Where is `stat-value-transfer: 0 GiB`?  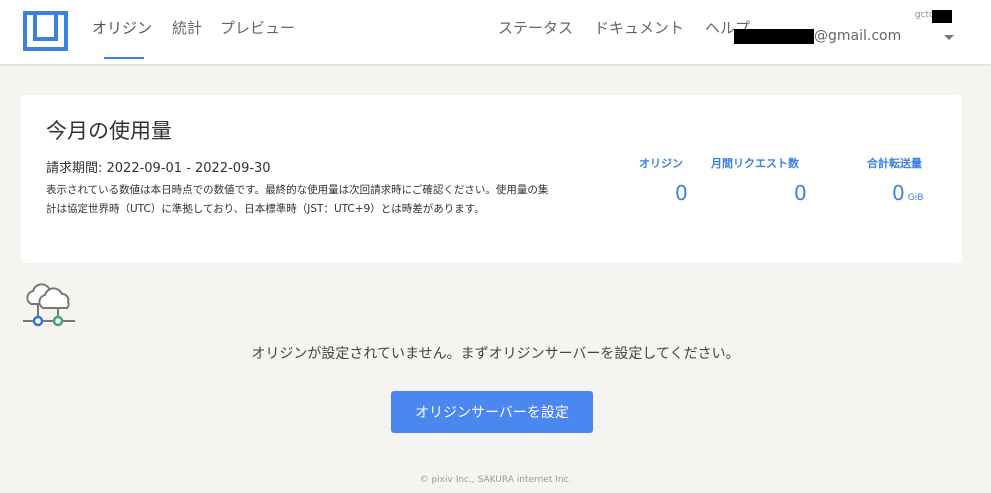 stat-value-transfer: 0 GiB is located at coordinates (907, 193).